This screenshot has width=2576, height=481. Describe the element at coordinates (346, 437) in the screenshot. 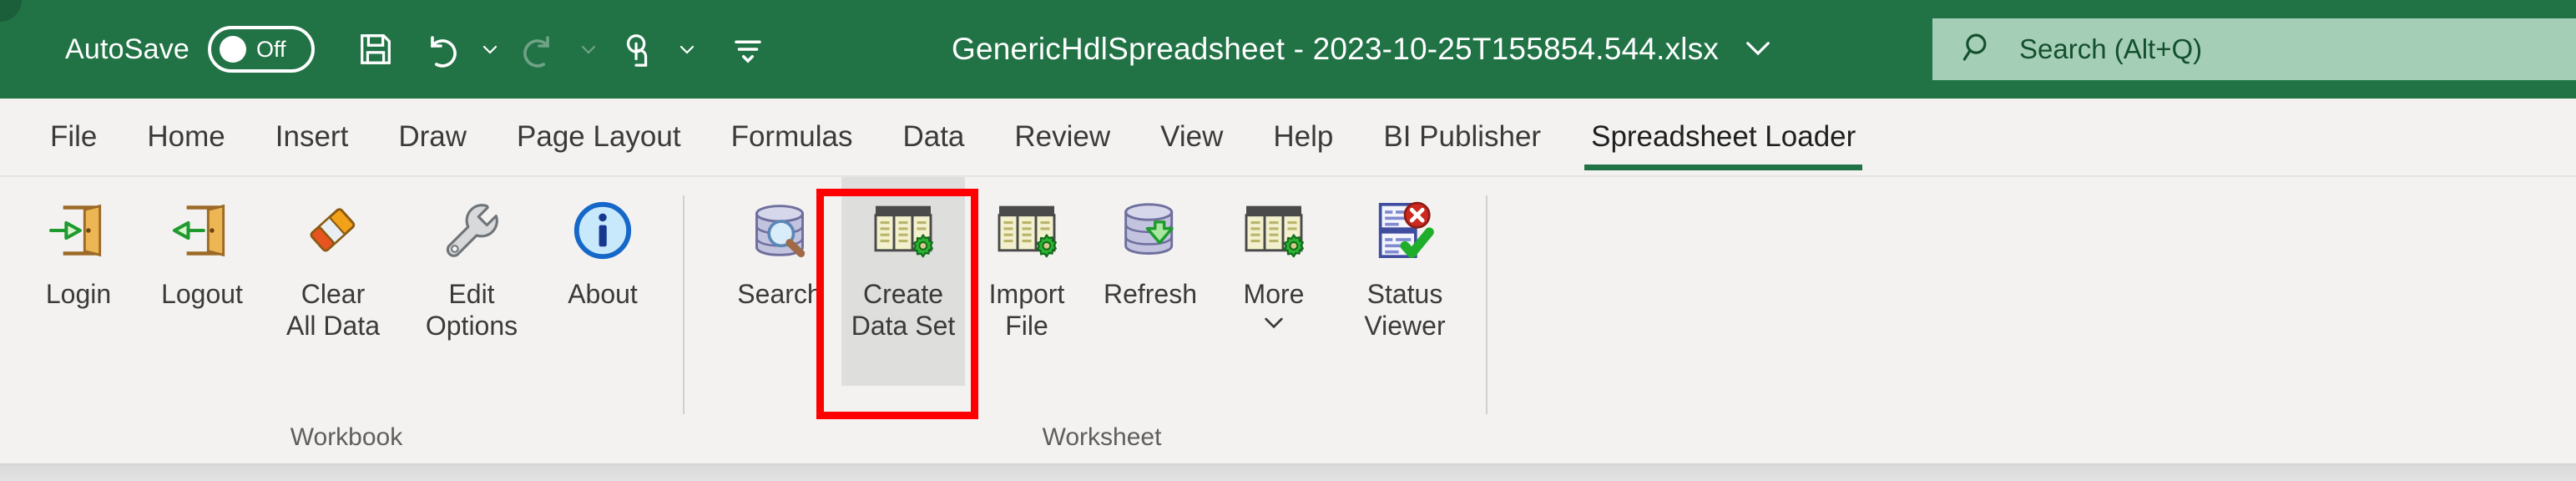

I see `ribbon-group-label: Workbook` at that location.